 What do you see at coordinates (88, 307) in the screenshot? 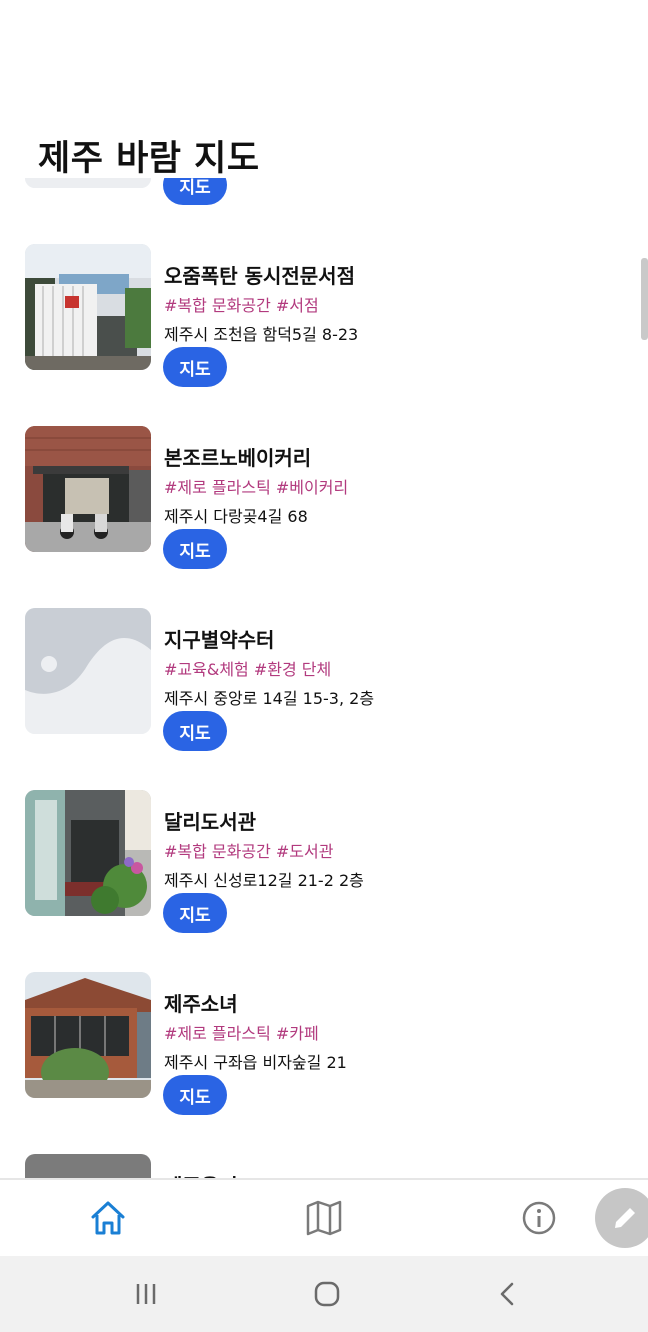
I see `bookstore-photo` at bounding box center [88, 307].